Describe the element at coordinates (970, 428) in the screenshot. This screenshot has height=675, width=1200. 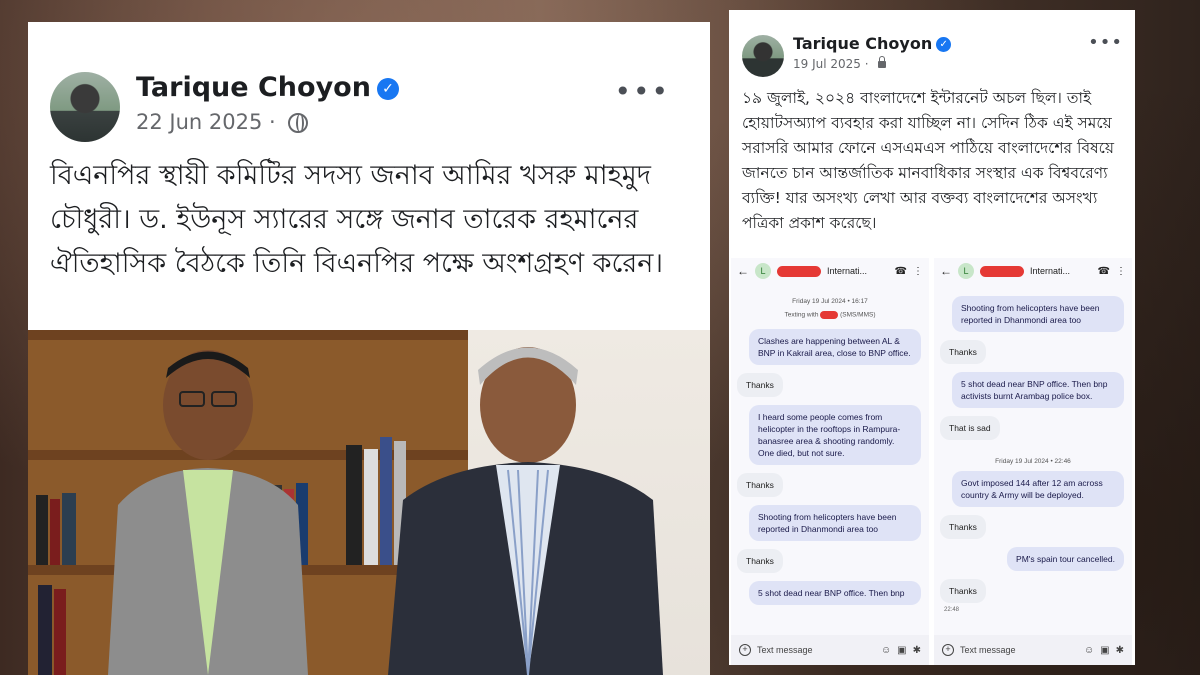
I see `outgoing-message: That is sad` at that location.